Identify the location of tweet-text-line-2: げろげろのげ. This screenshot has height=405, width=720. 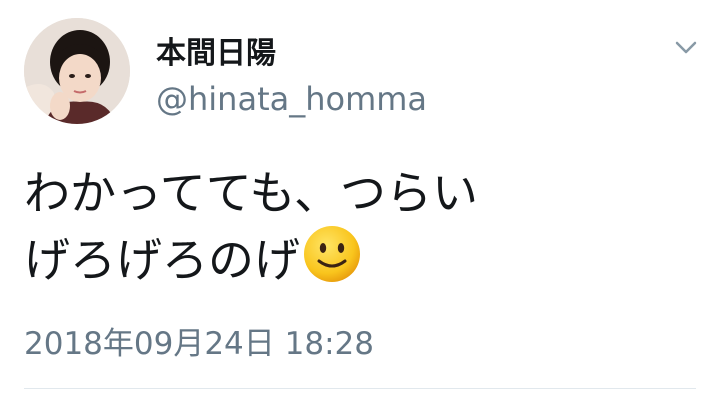
(251, 257).